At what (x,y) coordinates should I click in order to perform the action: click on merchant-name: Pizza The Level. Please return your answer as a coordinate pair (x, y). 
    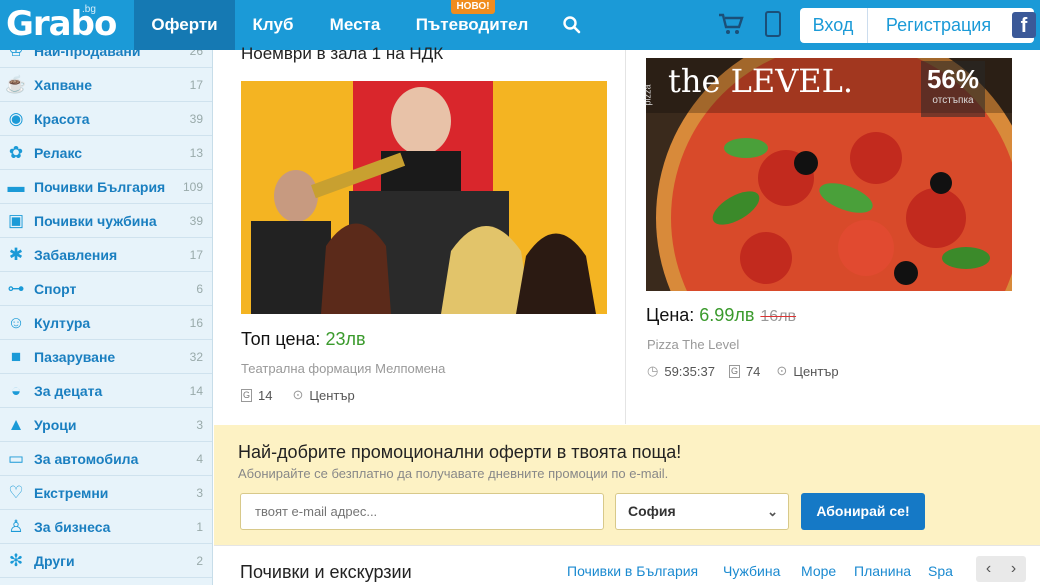
    Looking at the image, I should click on (693, 344).